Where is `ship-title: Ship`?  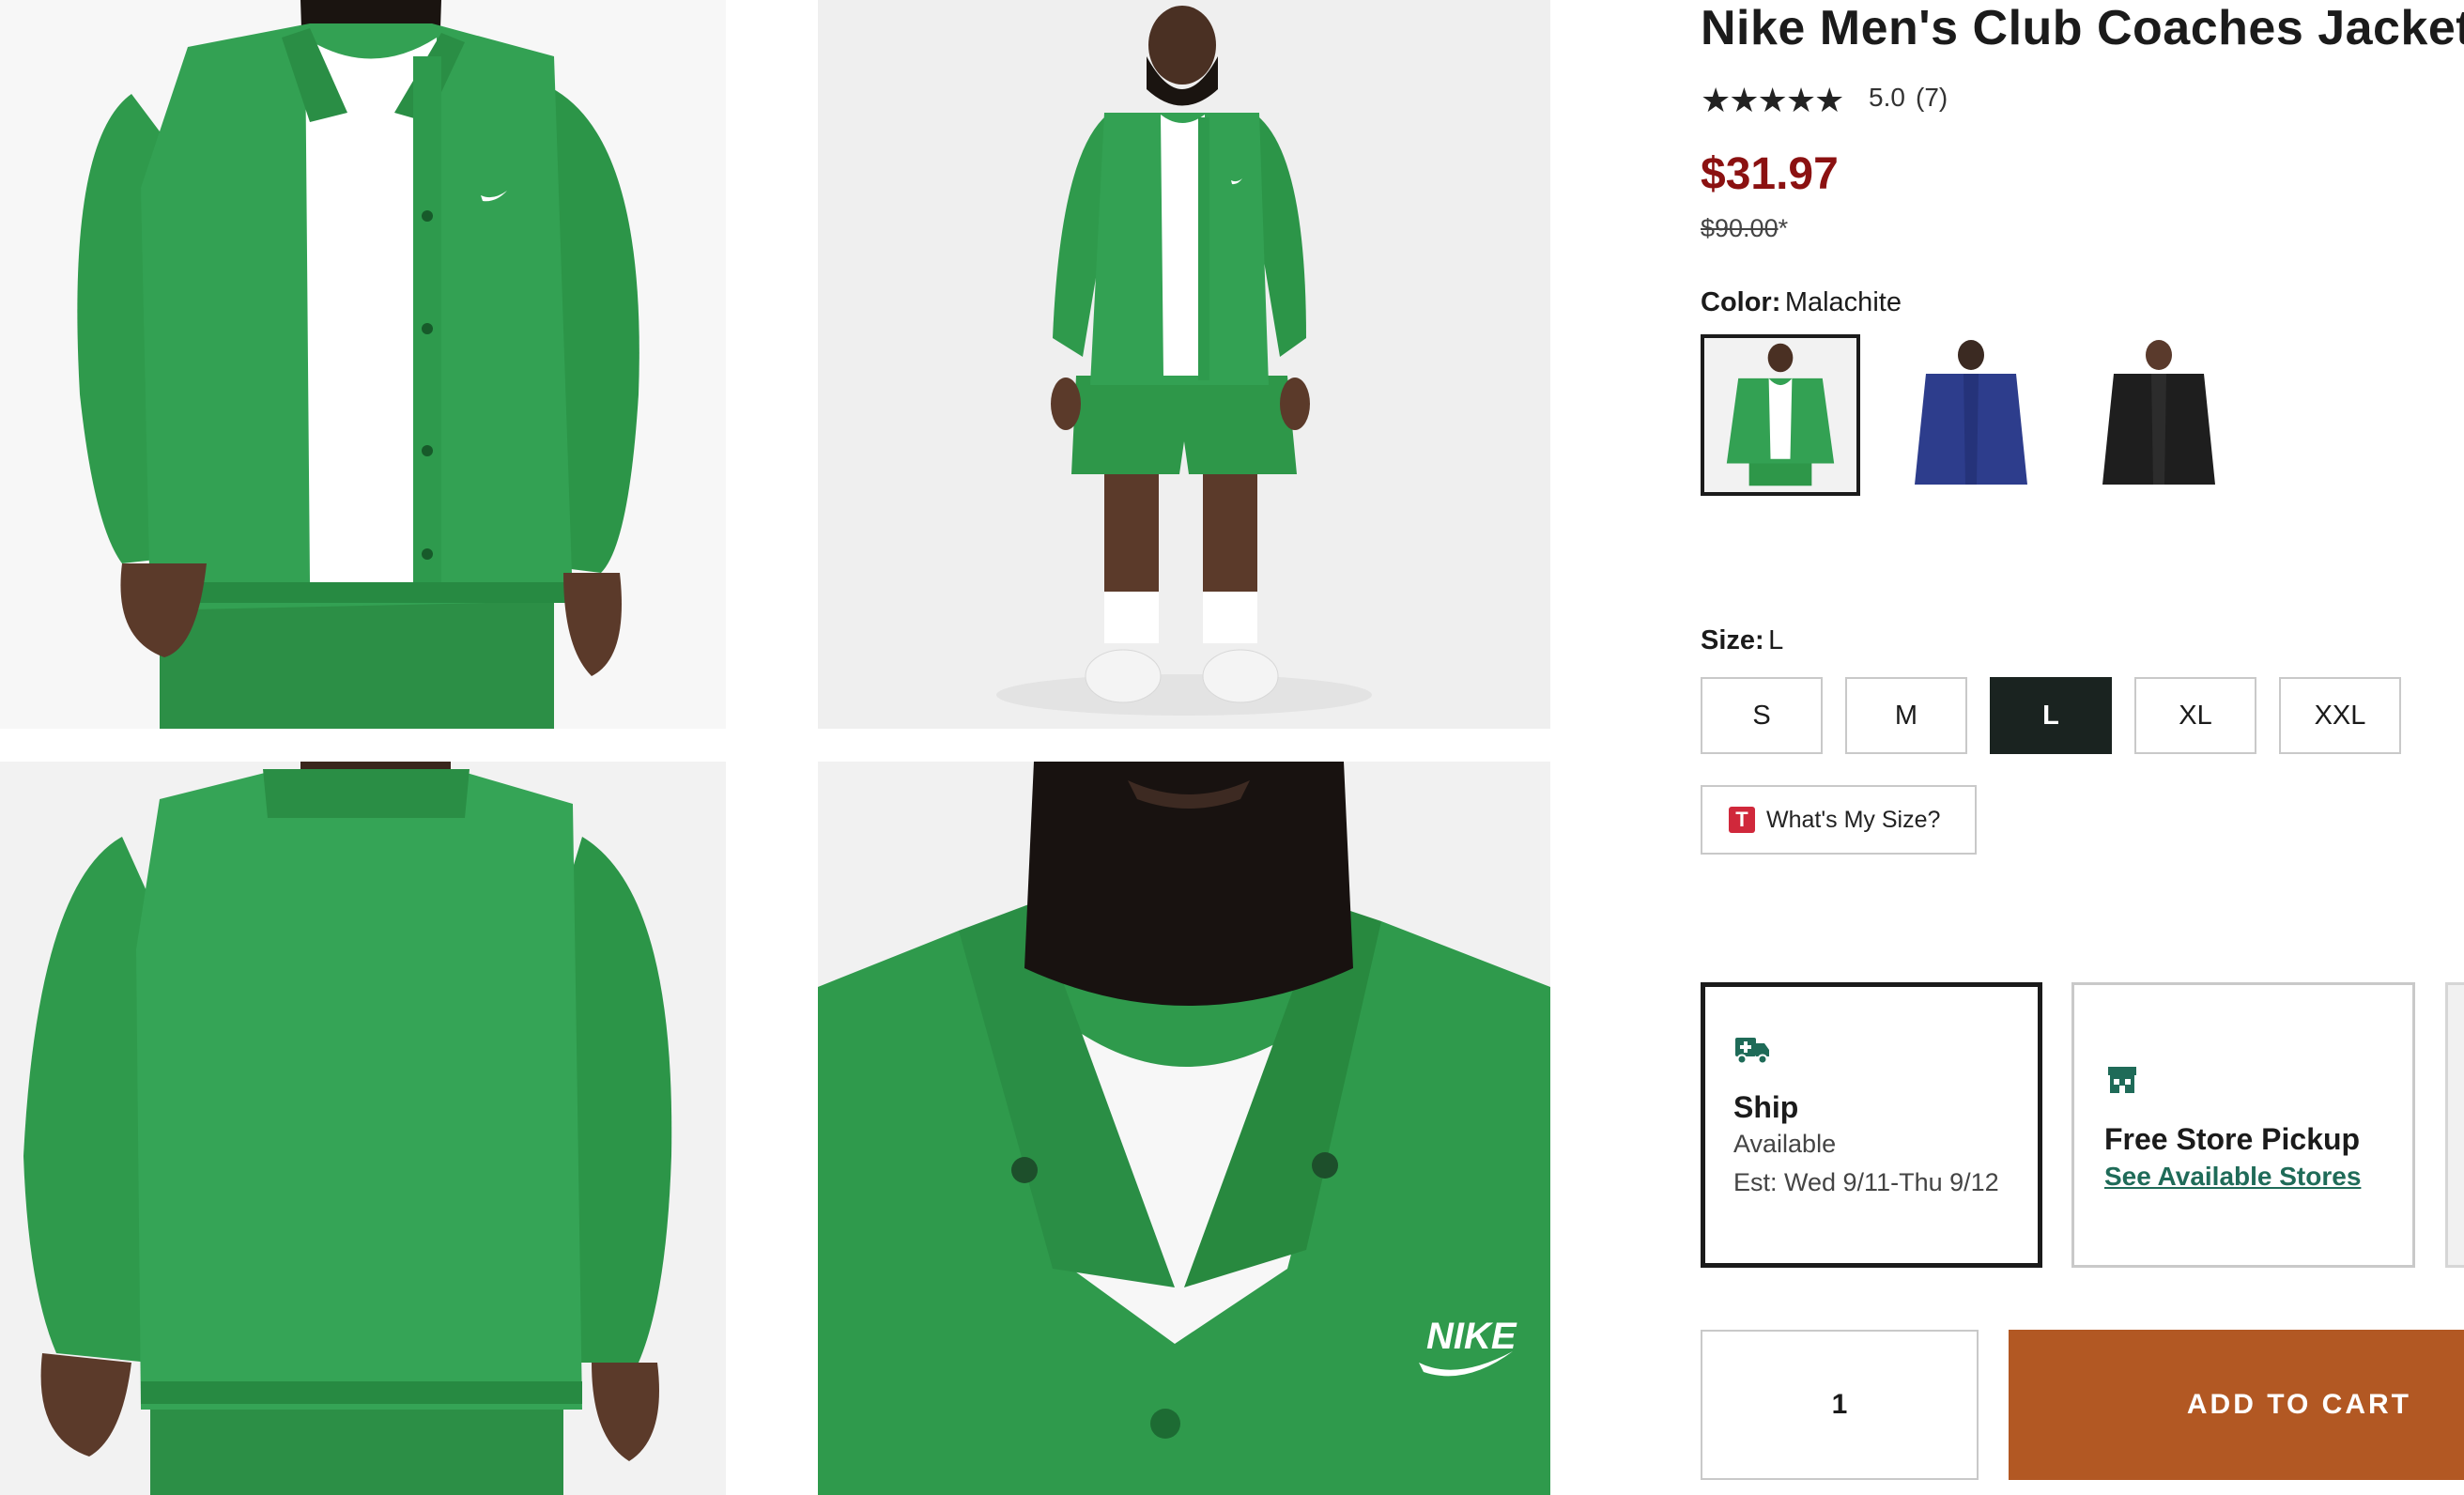
ship-title: Ship is located at coordinates (1766, 1107).